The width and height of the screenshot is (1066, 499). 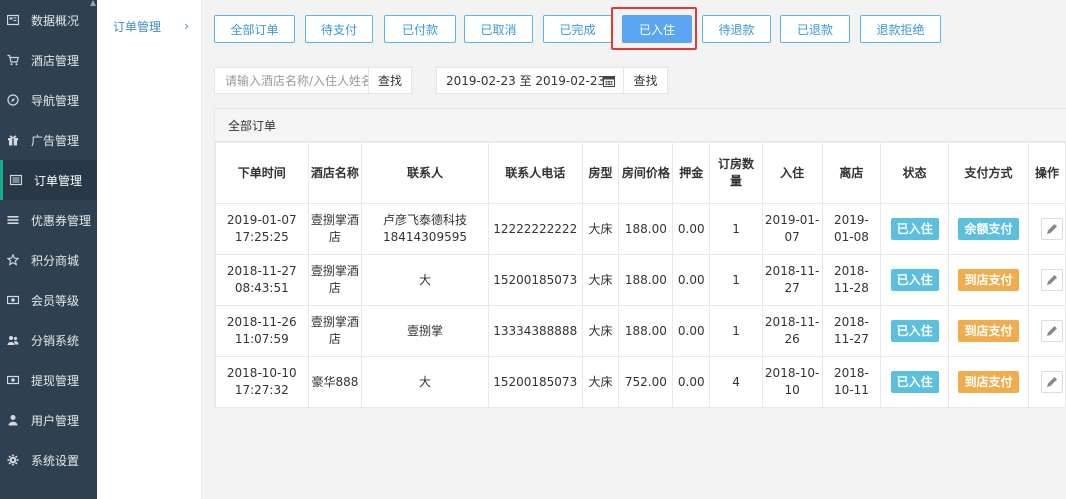 I want to click on users-icon, so click(x=13, y=340).